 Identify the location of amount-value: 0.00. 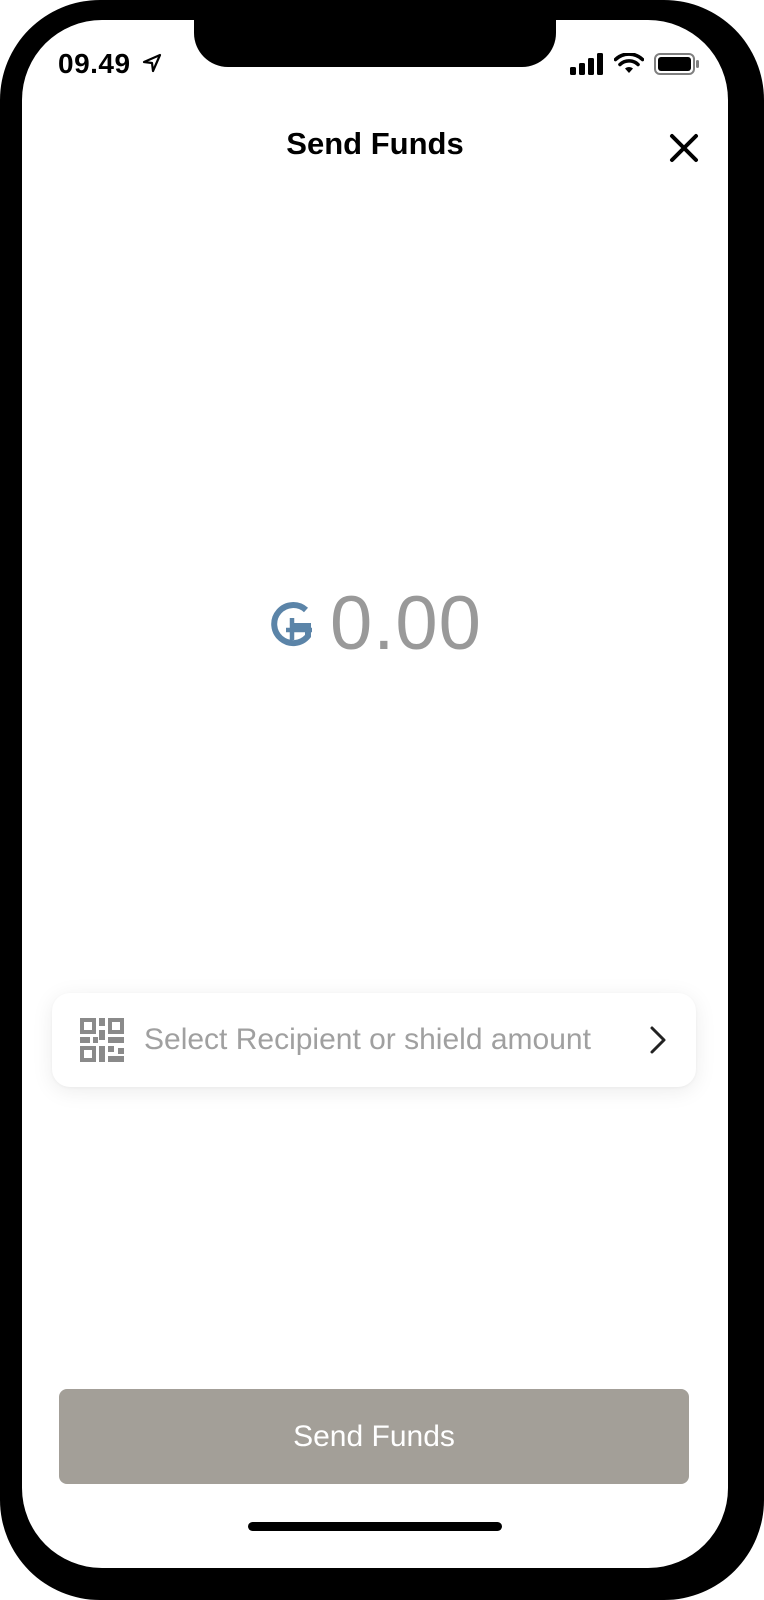
(406, 623).